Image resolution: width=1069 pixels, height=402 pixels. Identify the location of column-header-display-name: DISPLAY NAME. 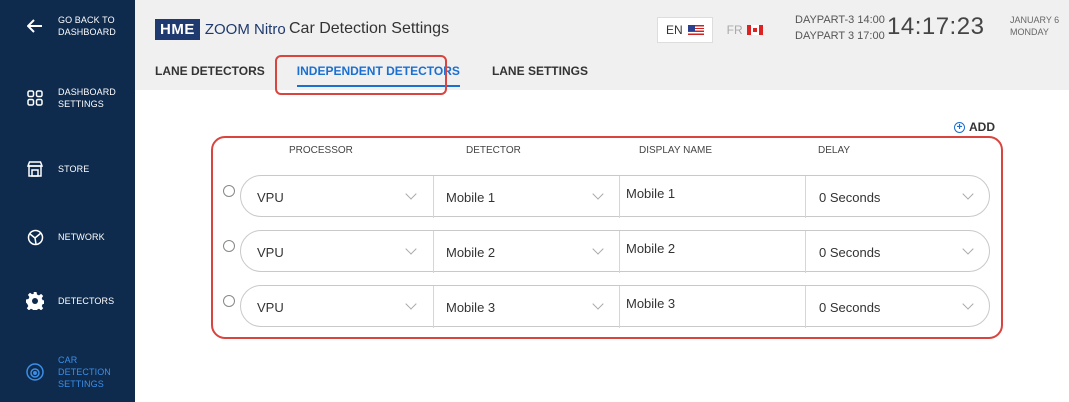
(675, 150).